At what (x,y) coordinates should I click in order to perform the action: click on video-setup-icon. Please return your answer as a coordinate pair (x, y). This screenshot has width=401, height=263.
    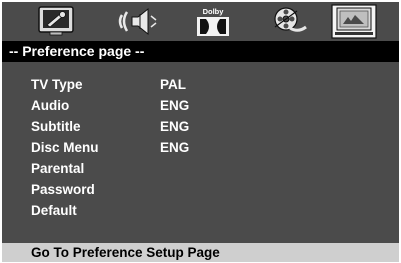
    Looking at the image, I should click on (287, 21).